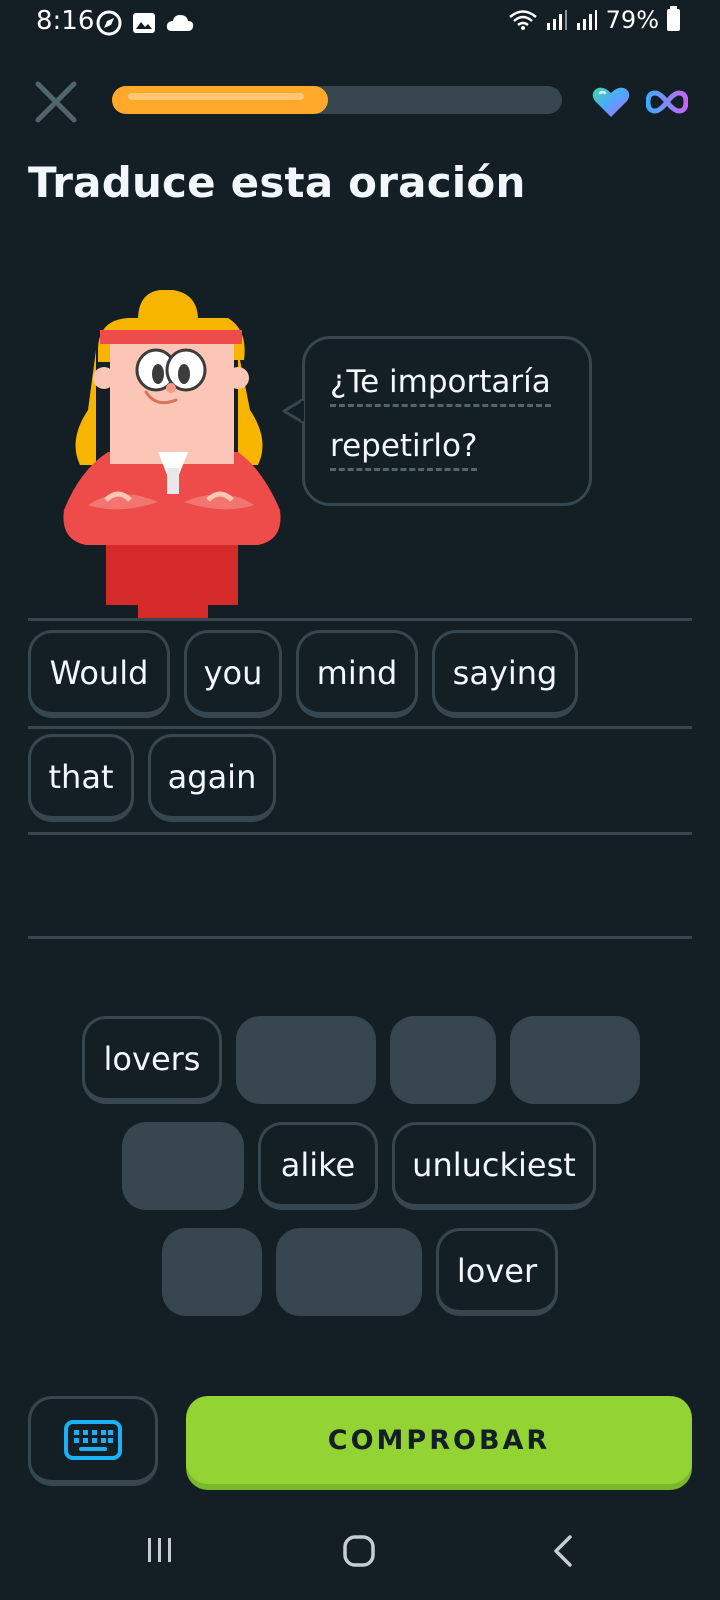 This screenshot has height=1600, width=720. What do you see at coordinates (109, 23) in the screenshot?
I see `compass-icon` at bounding box center [109, 23].